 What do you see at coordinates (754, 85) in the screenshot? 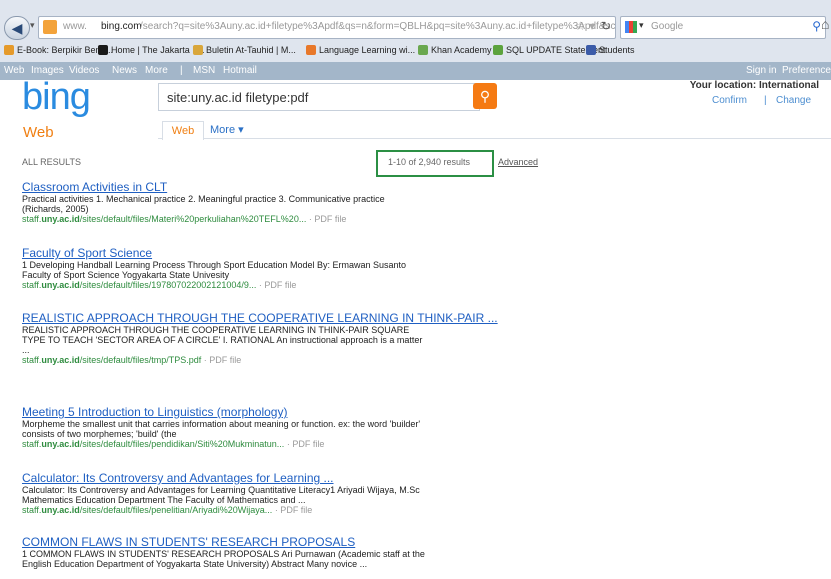
I see `location-label: Your location: International` at bounding box center [754, 85].